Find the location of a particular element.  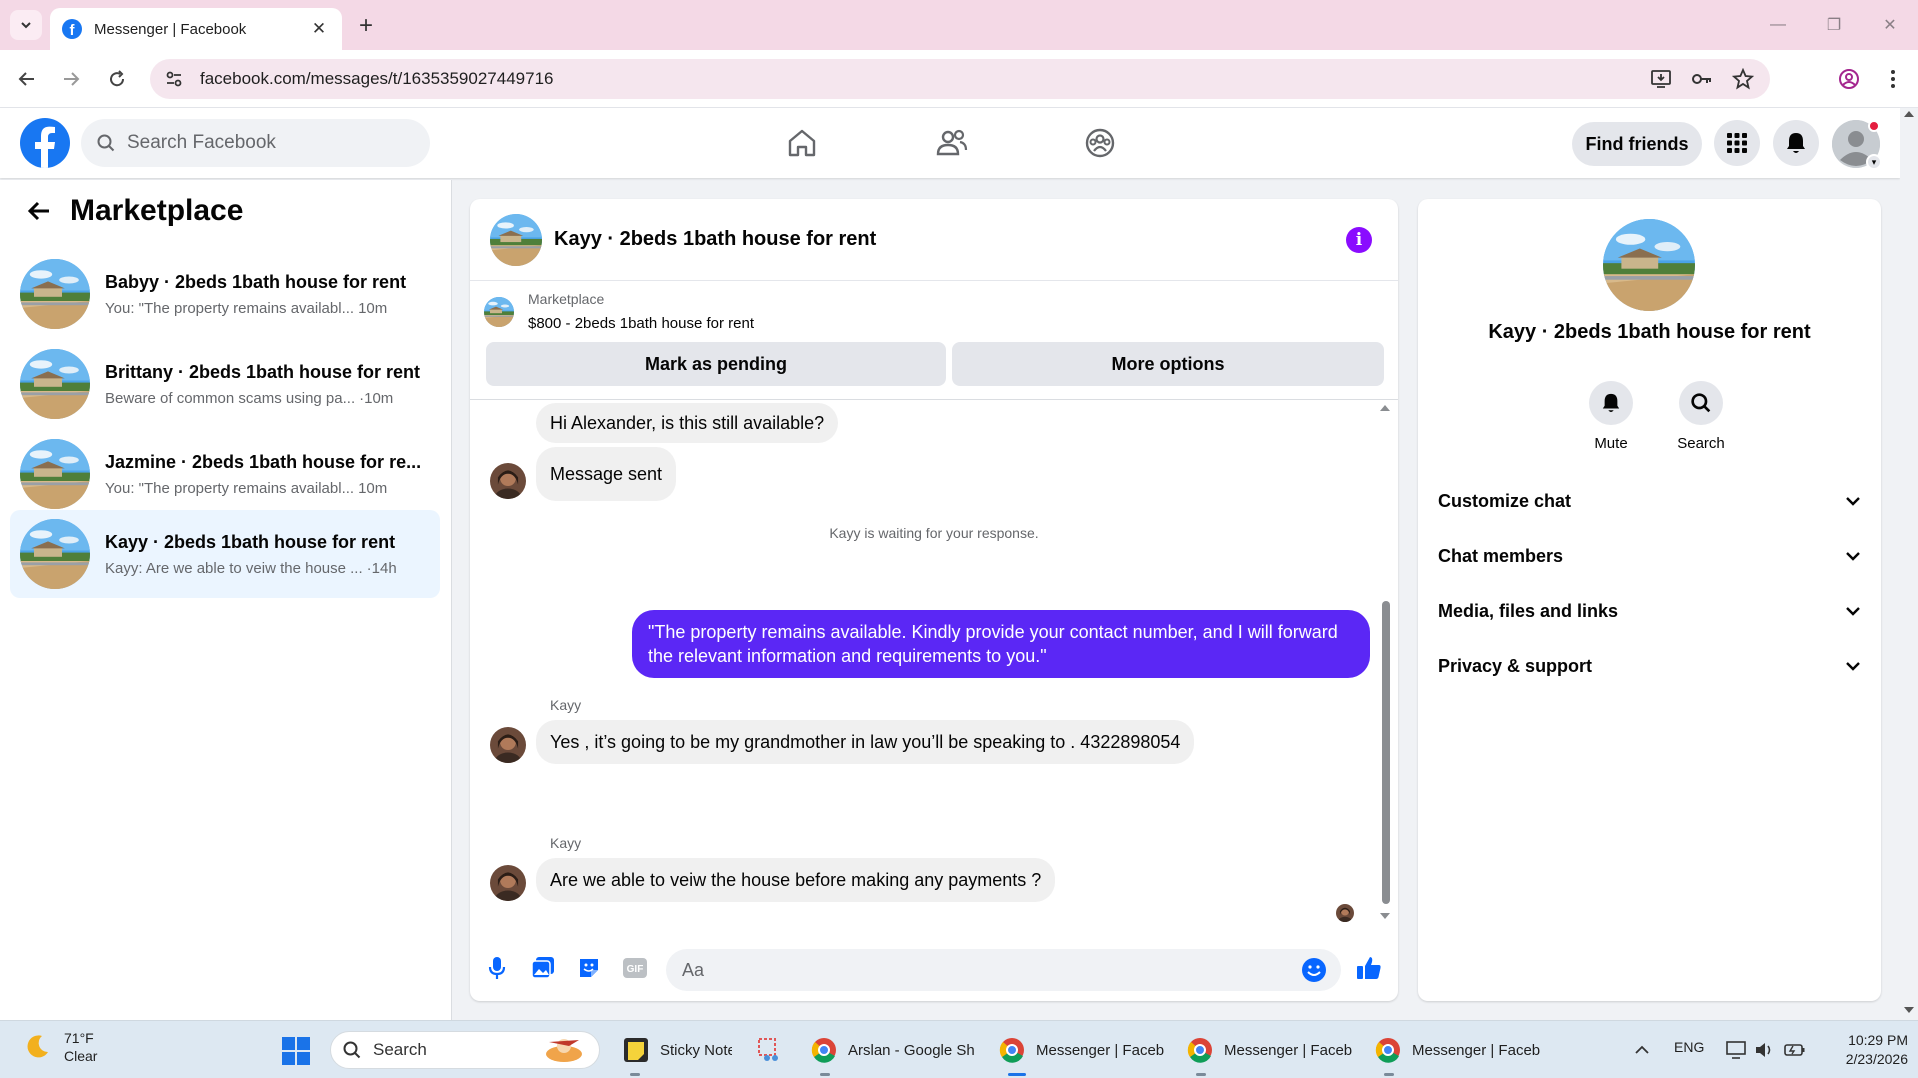

conversation-name: Brittany · 2beds 1bath house for rent is located at coordinates (263, 371).